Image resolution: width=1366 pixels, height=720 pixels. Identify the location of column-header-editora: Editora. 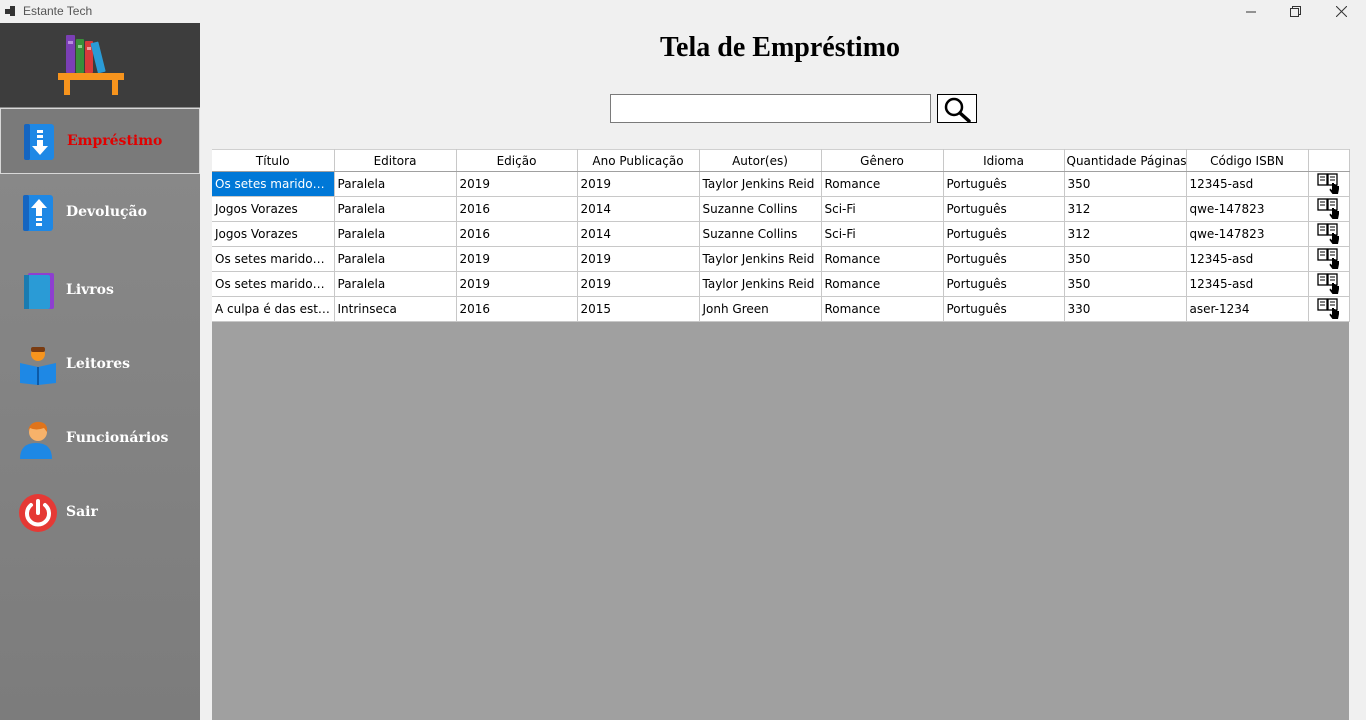
(395, 160).